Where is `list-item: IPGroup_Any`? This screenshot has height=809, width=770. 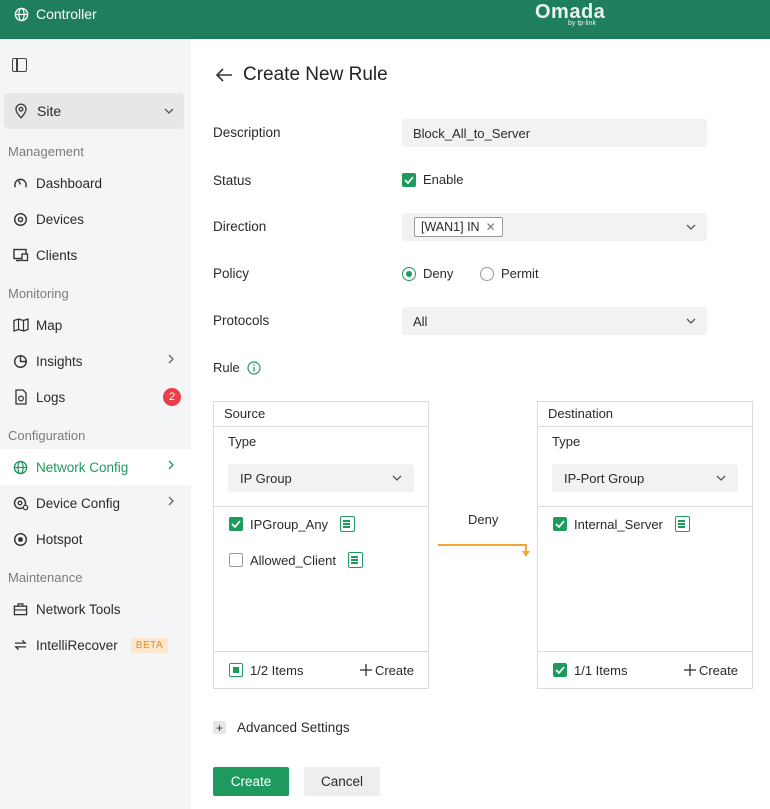
list-item: IPGroup_Any is located at coordinates (292, 524).